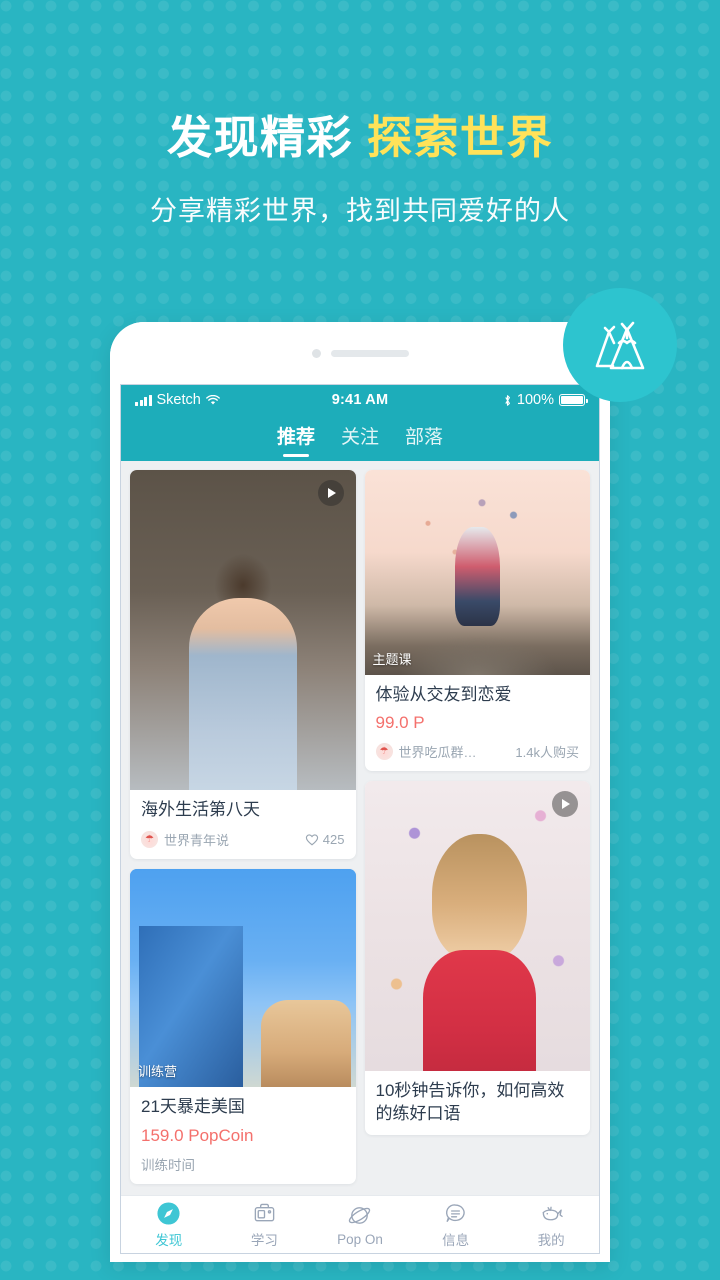 The height and width of the screenshot is (1280, 720). I want to click on teepee-badge, so click(620, 345).